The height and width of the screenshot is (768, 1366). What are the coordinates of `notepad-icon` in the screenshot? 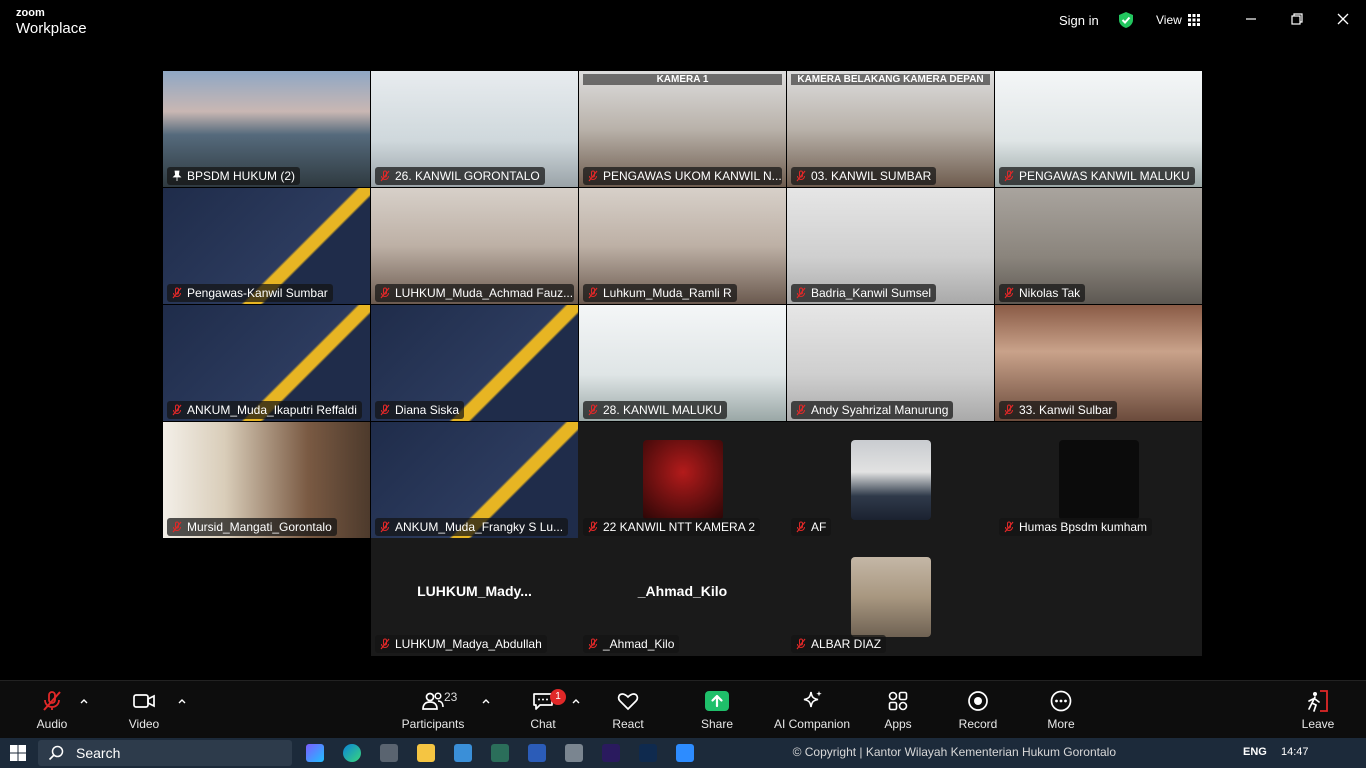 It's located at (463, 753).